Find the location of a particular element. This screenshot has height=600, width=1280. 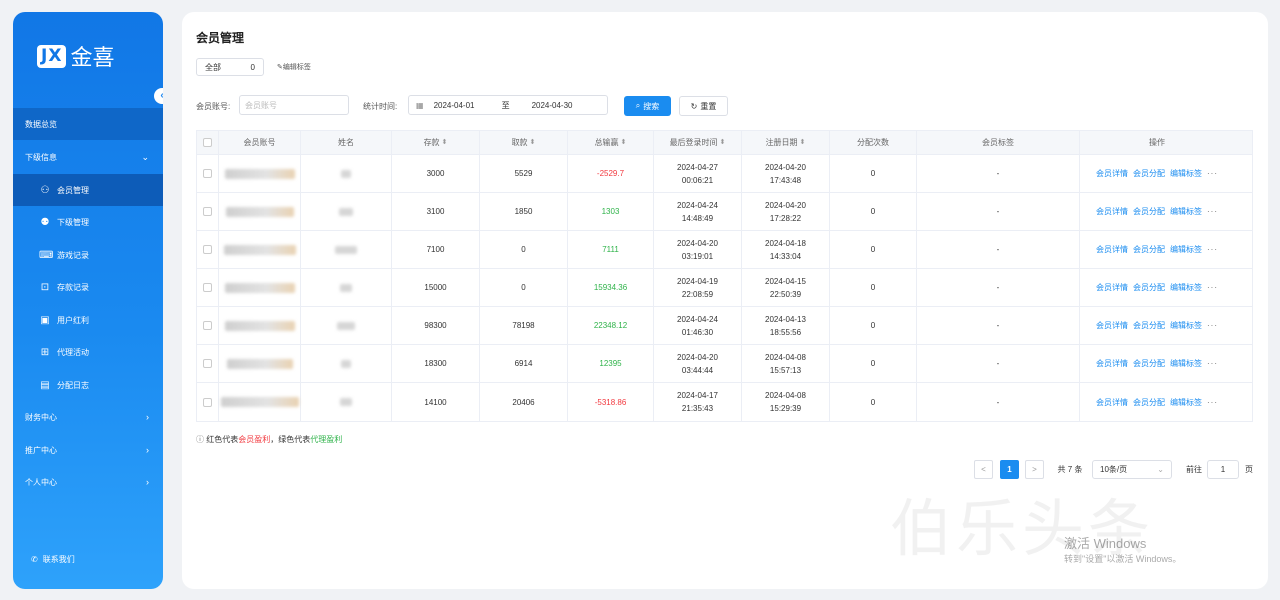

sidebar-item-subordinate-info: 下级信息 ⌄ is located at coordinates (88, 157).